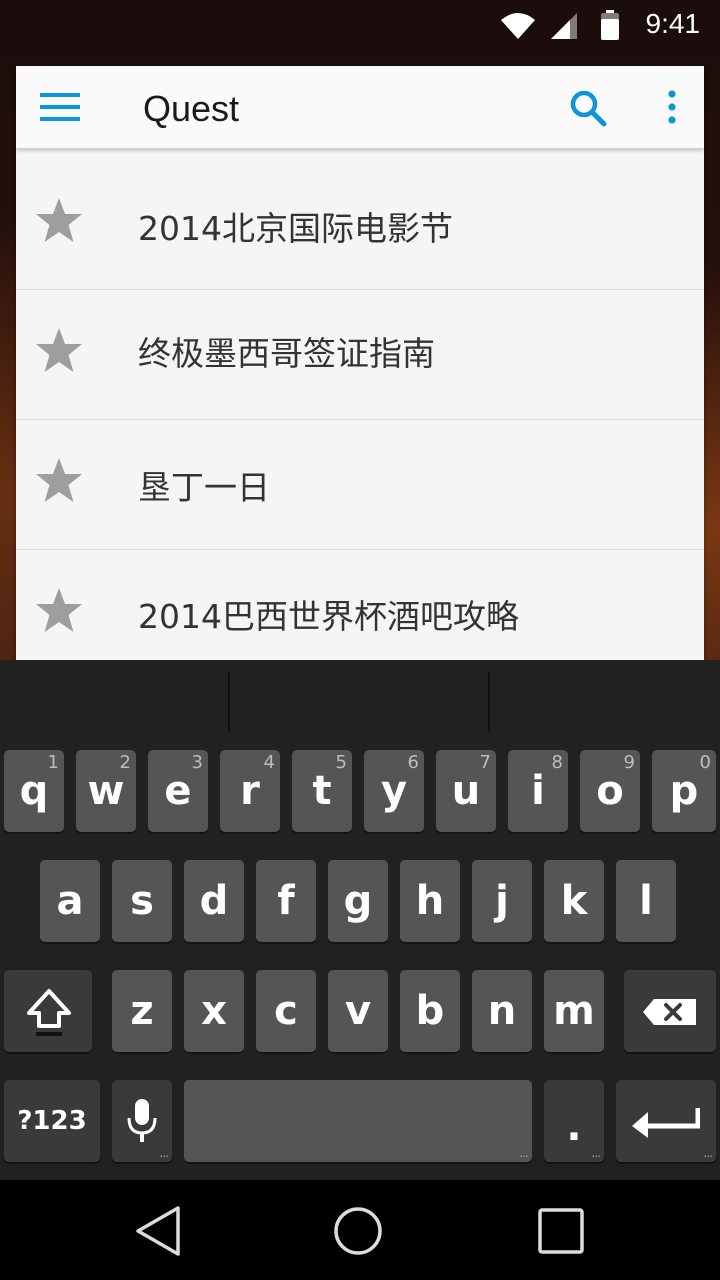  What do you see at coordinates (70, 901) in the screenshot?
I see `key-a: a` at bounding box center [70, 901].